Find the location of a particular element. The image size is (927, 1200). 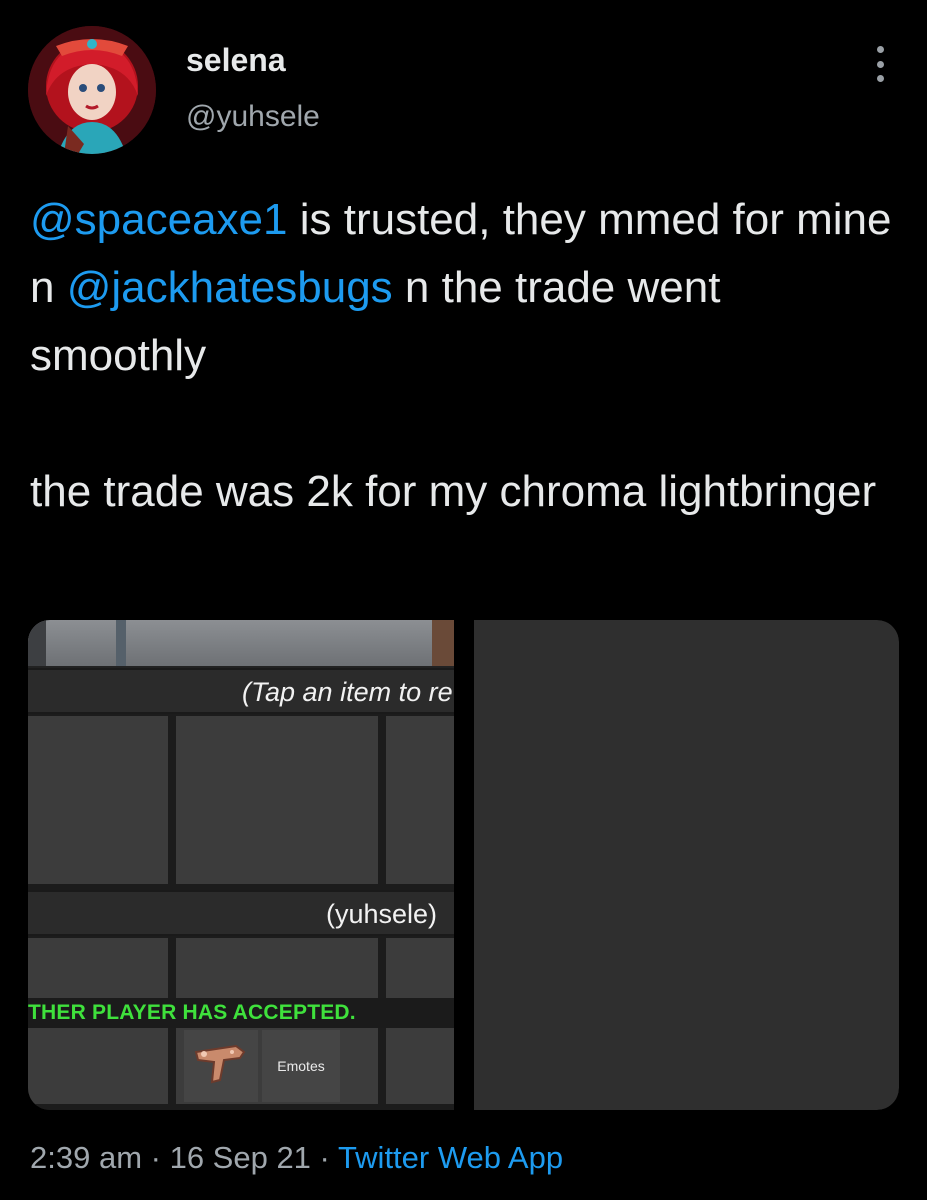

tweet-date: 16 Sep 21 is located at coordinates (240, 1157).